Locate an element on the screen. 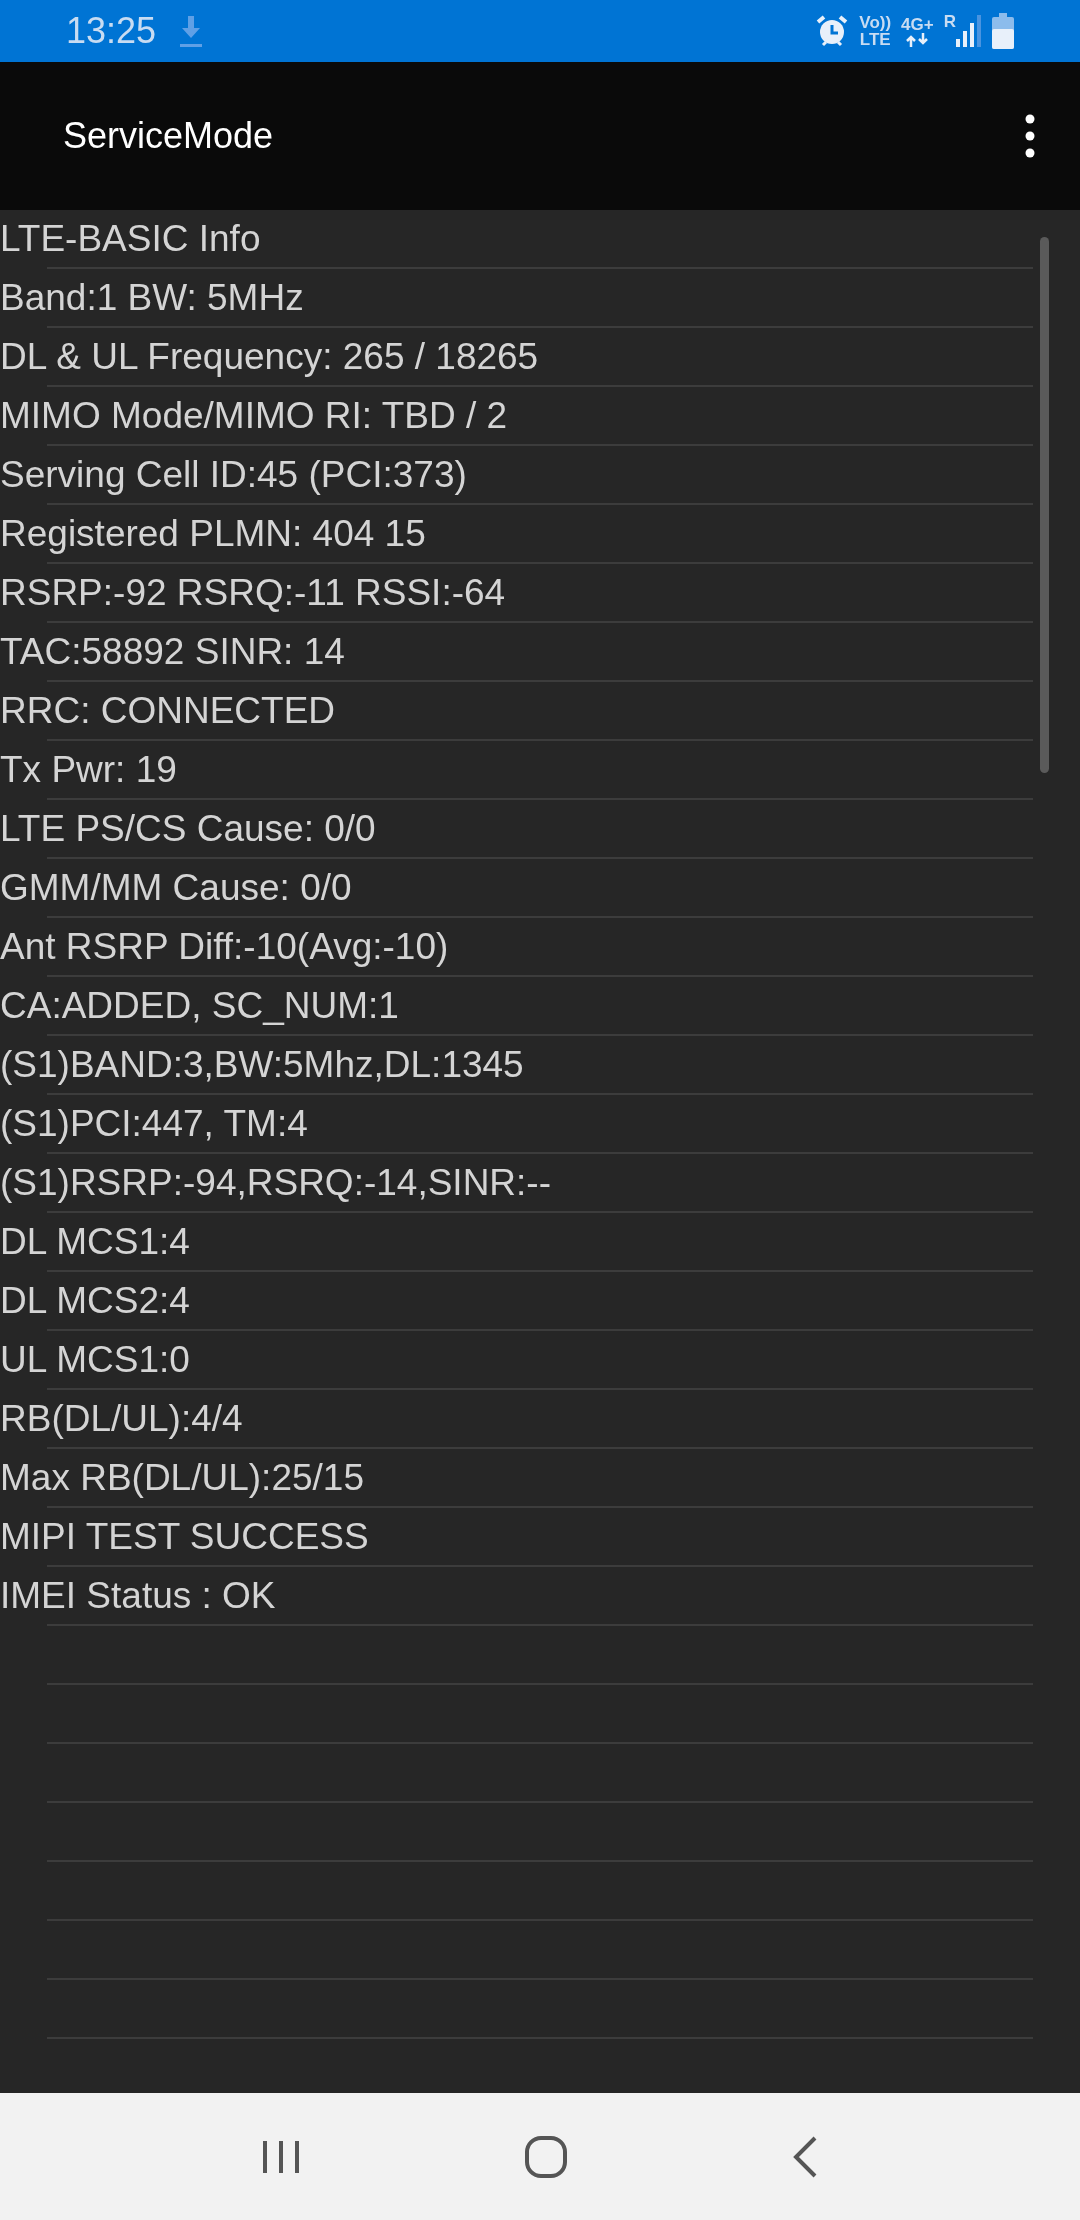 This screenshot has width=1080, height=2220. info-line: MIPI TEST SUCCESS is located at coordinates (184, 1537).